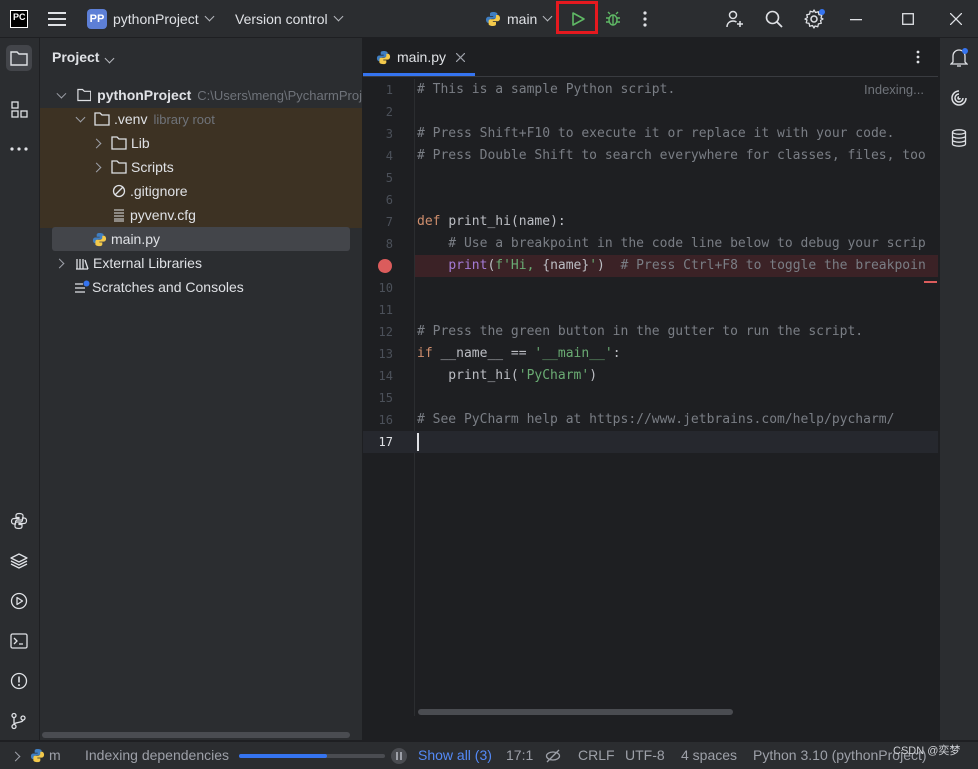  I want to click on search-button, so click(774, 18).